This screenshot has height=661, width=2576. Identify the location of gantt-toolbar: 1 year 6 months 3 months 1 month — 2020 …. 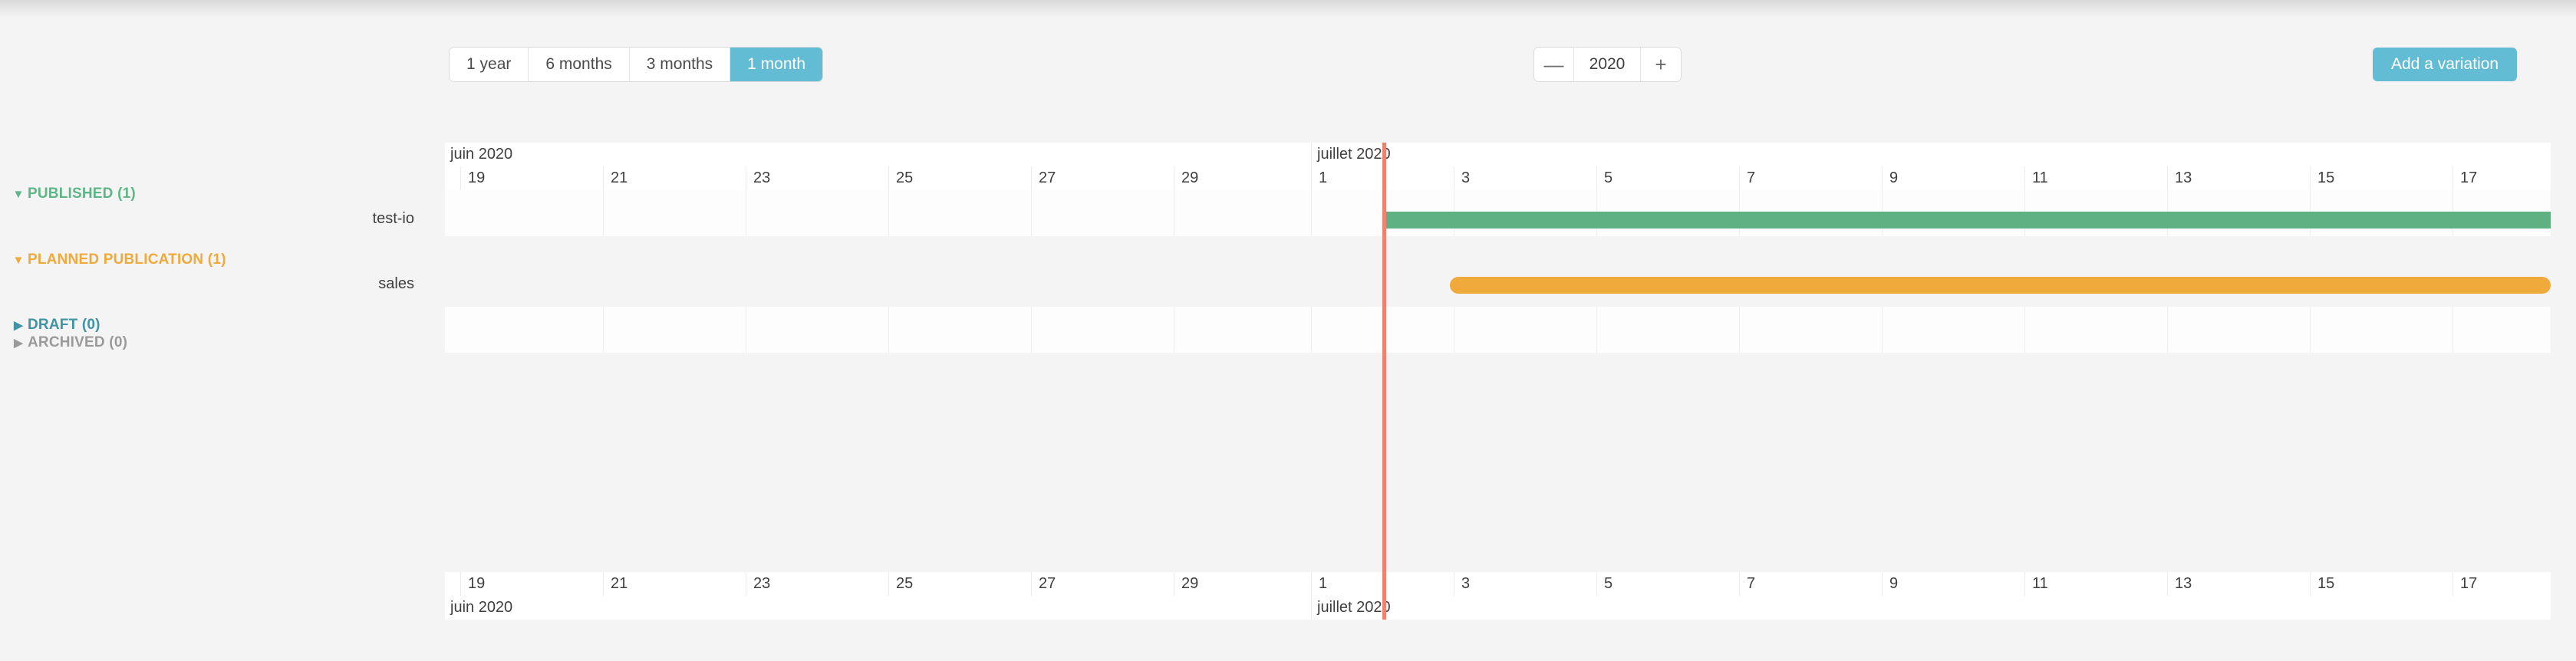
(1288, 50).